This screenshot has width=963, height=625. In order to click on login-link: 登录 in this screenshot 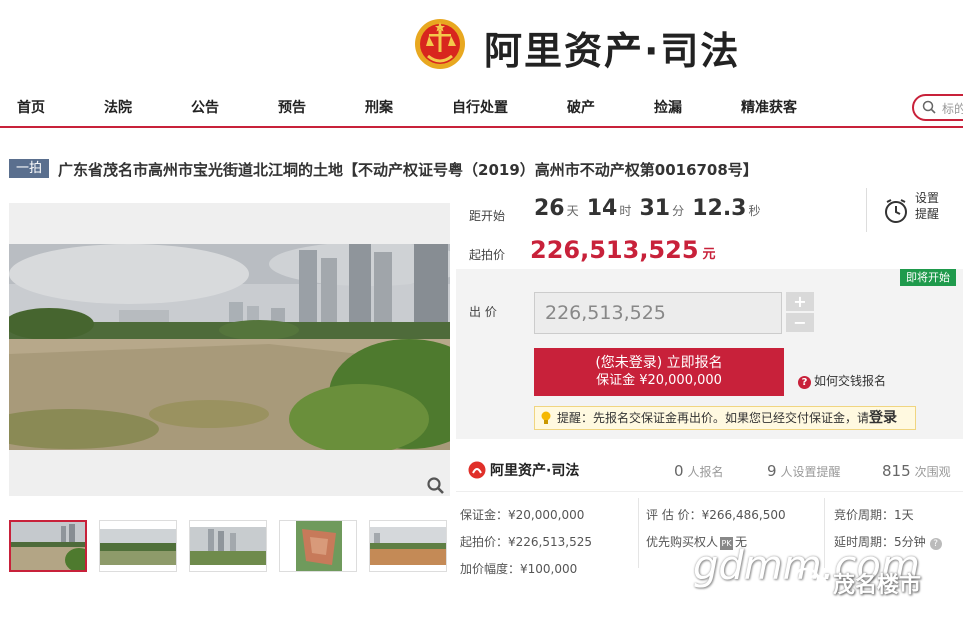, I will do `click(883, 418)`.